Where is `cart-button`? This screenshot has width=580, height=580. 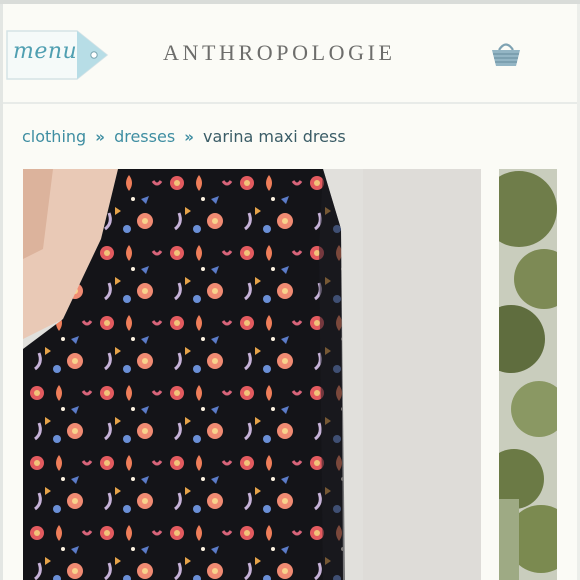 cart-button is located at coordinates (506, 54).